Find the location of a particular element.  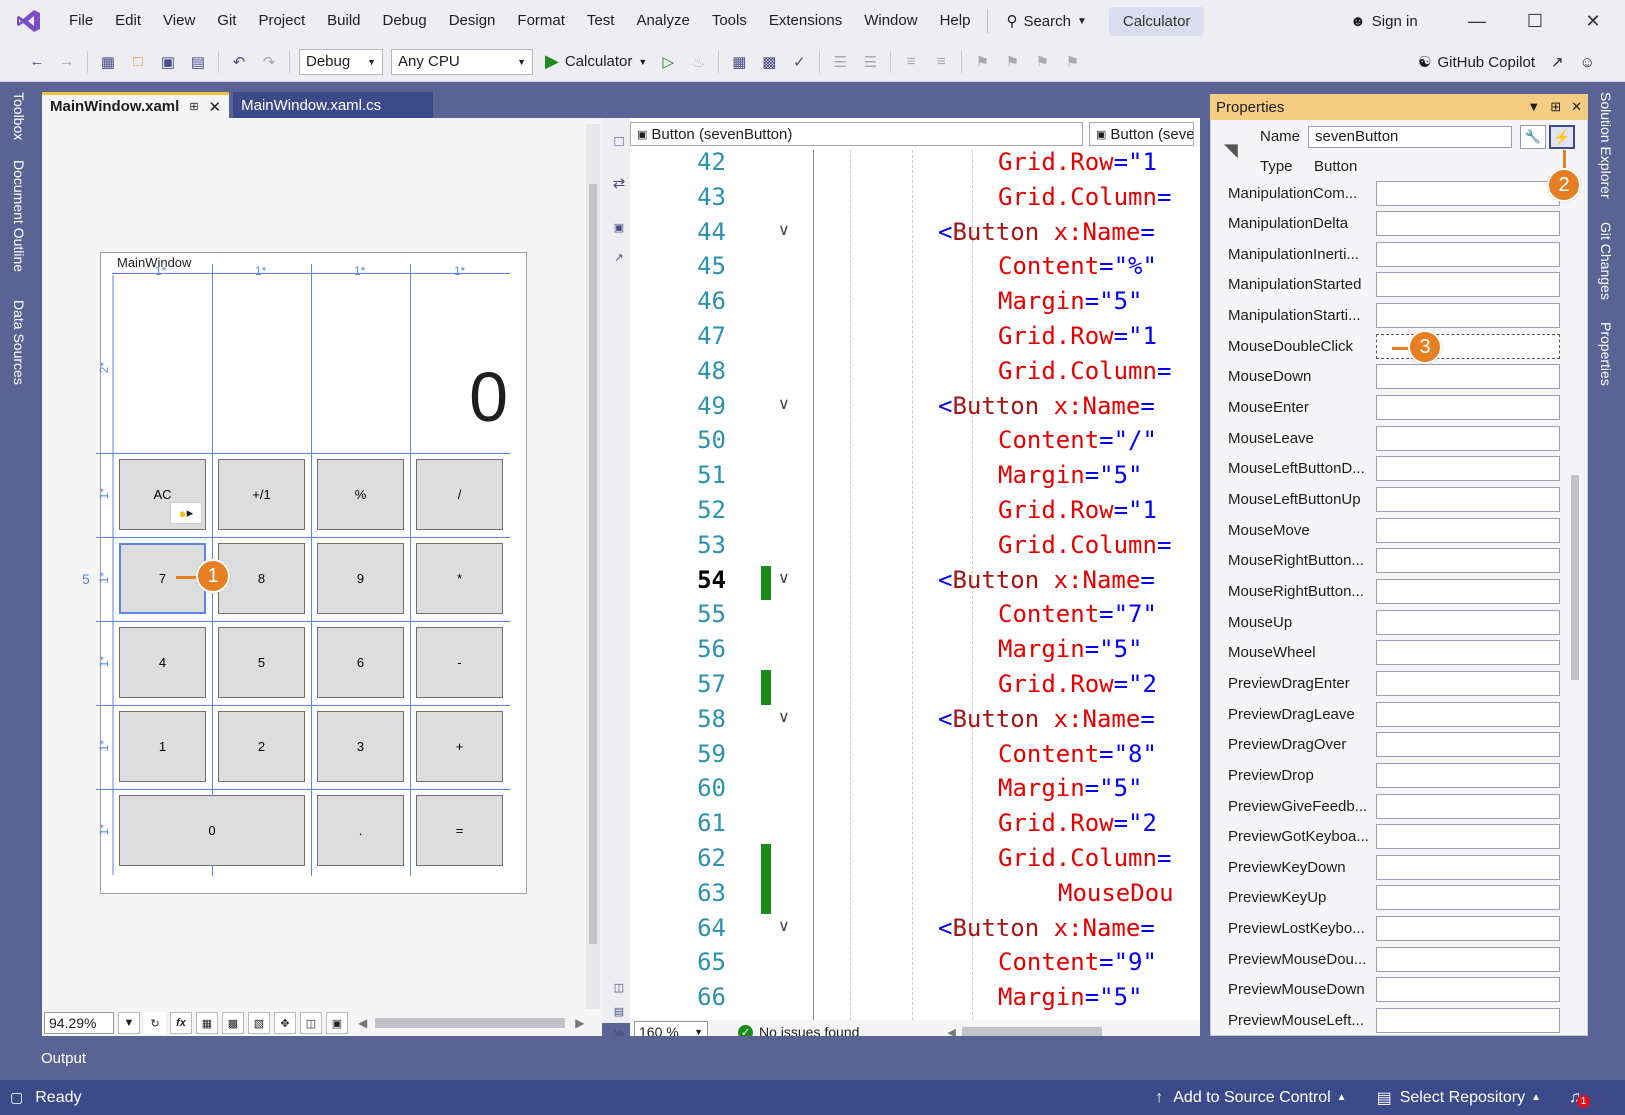

code-line: 42 Grid.Row="1 is located at coordinates (915, 165).